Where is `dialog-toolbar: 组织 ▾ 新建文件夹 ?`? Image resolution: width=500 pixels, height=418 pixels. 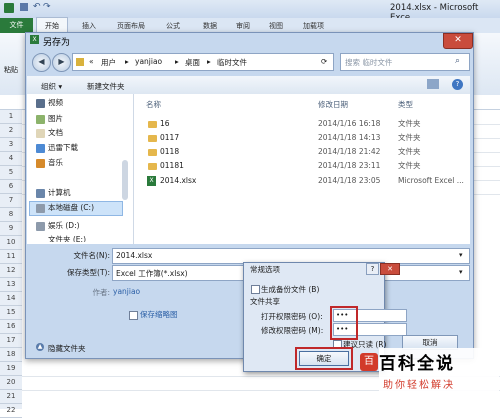
dialog-toolbar: 组织 ▾ 新建文件夹 ? is located at coordinates (248, 85).